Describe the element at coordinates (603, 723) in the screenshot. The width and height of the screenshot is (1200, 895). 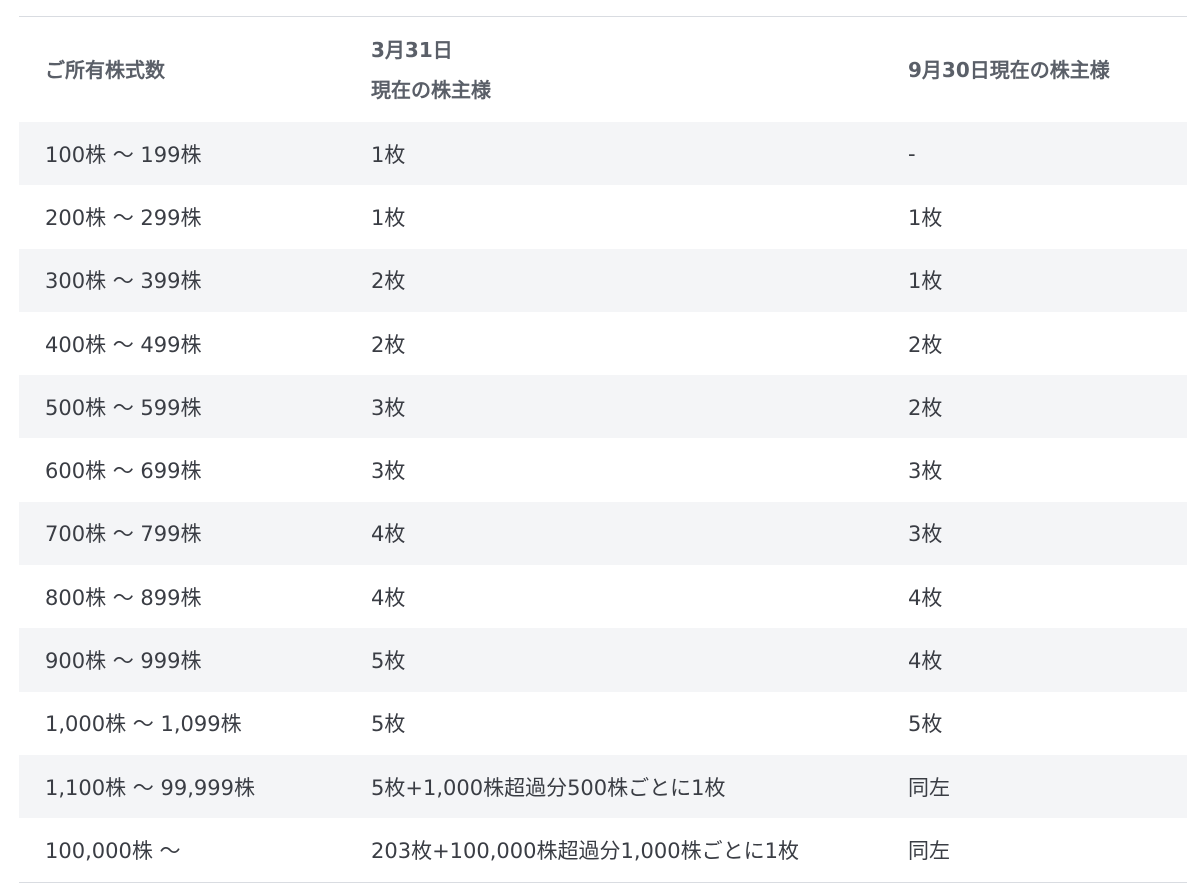
I see `table-row: 1,000株 〜 1,099株 5枚 5枚` at that location.